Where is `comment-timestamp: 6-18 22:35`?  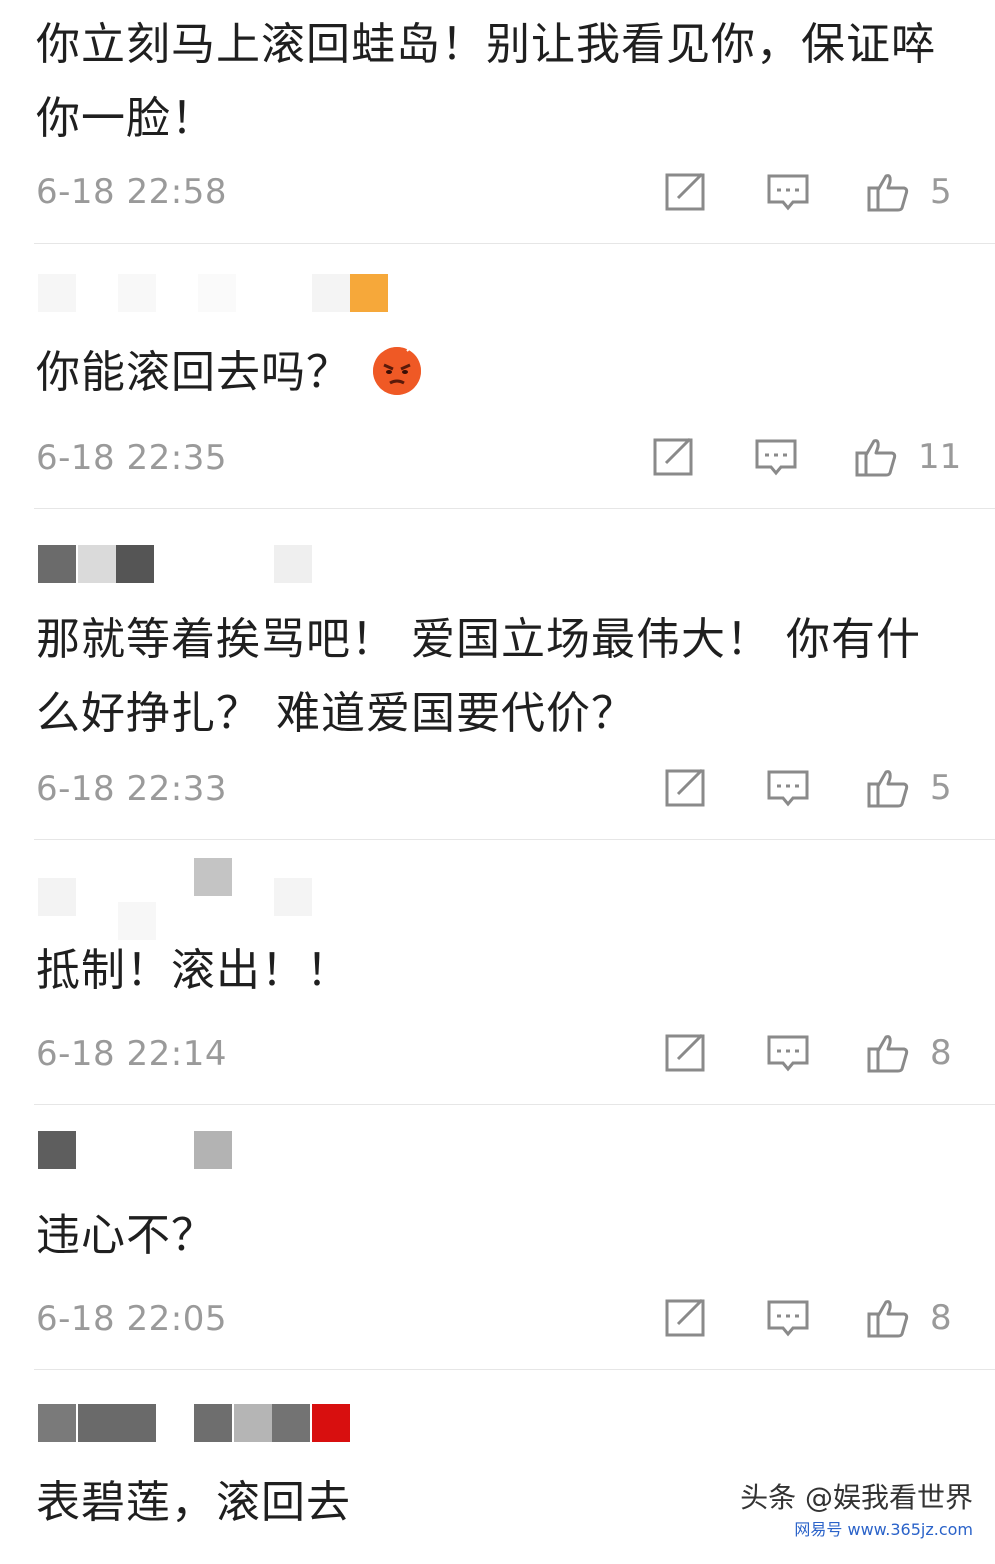 comment-timestamp: 6-18 22:35 is located at coordinates (131, 458).